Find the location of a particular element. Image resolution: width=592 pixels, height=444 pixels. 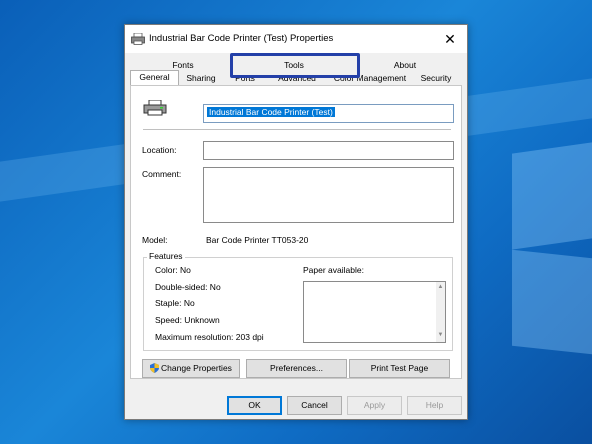

change-properties-label: Change Properties is located at coordinates (196, 368).